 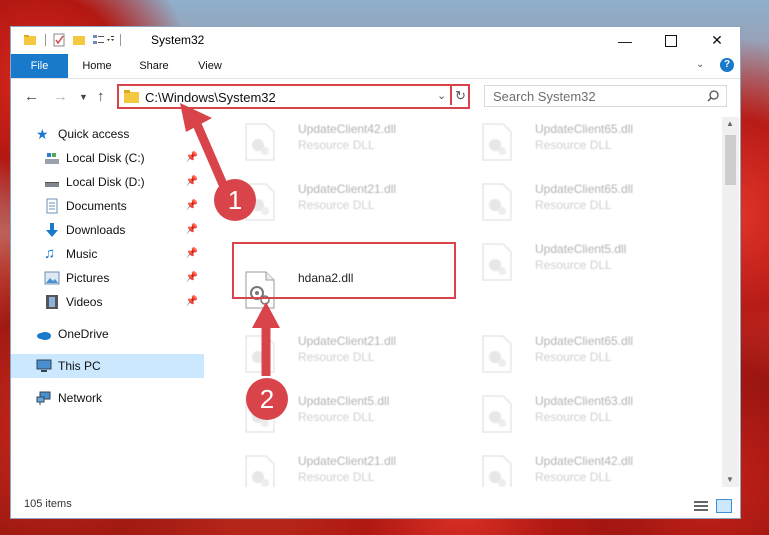 I want to click on step-2-badge: 2, so click(x=267, y=399).